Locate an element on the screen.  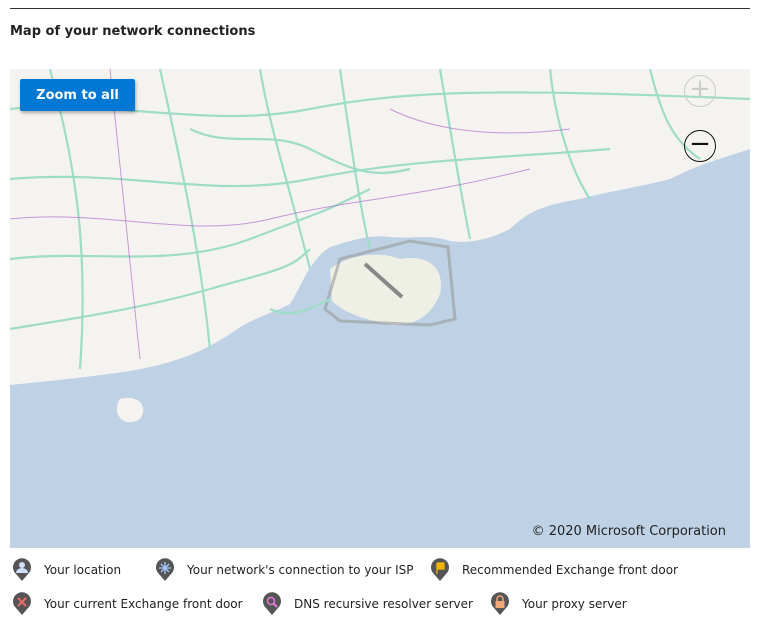
legend-label: DNS recursive resolver server is located at coordinates (383, 604).